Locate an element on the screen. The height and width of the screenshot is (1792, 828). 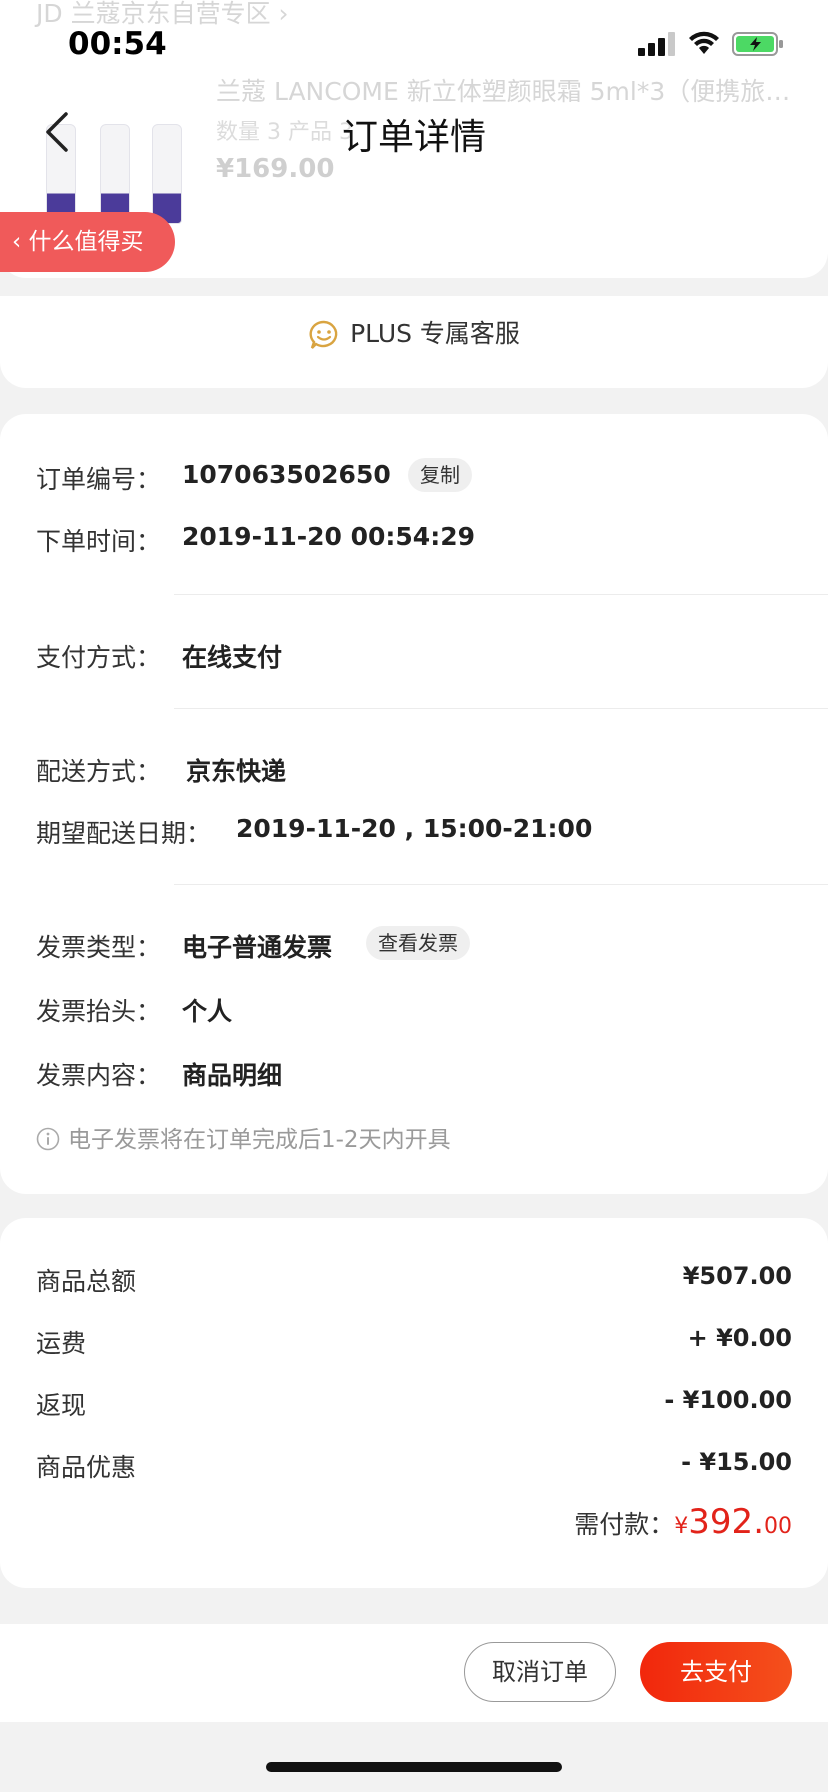
cancel-order-button: 取消订单 is located at coordinates (540, 1672).